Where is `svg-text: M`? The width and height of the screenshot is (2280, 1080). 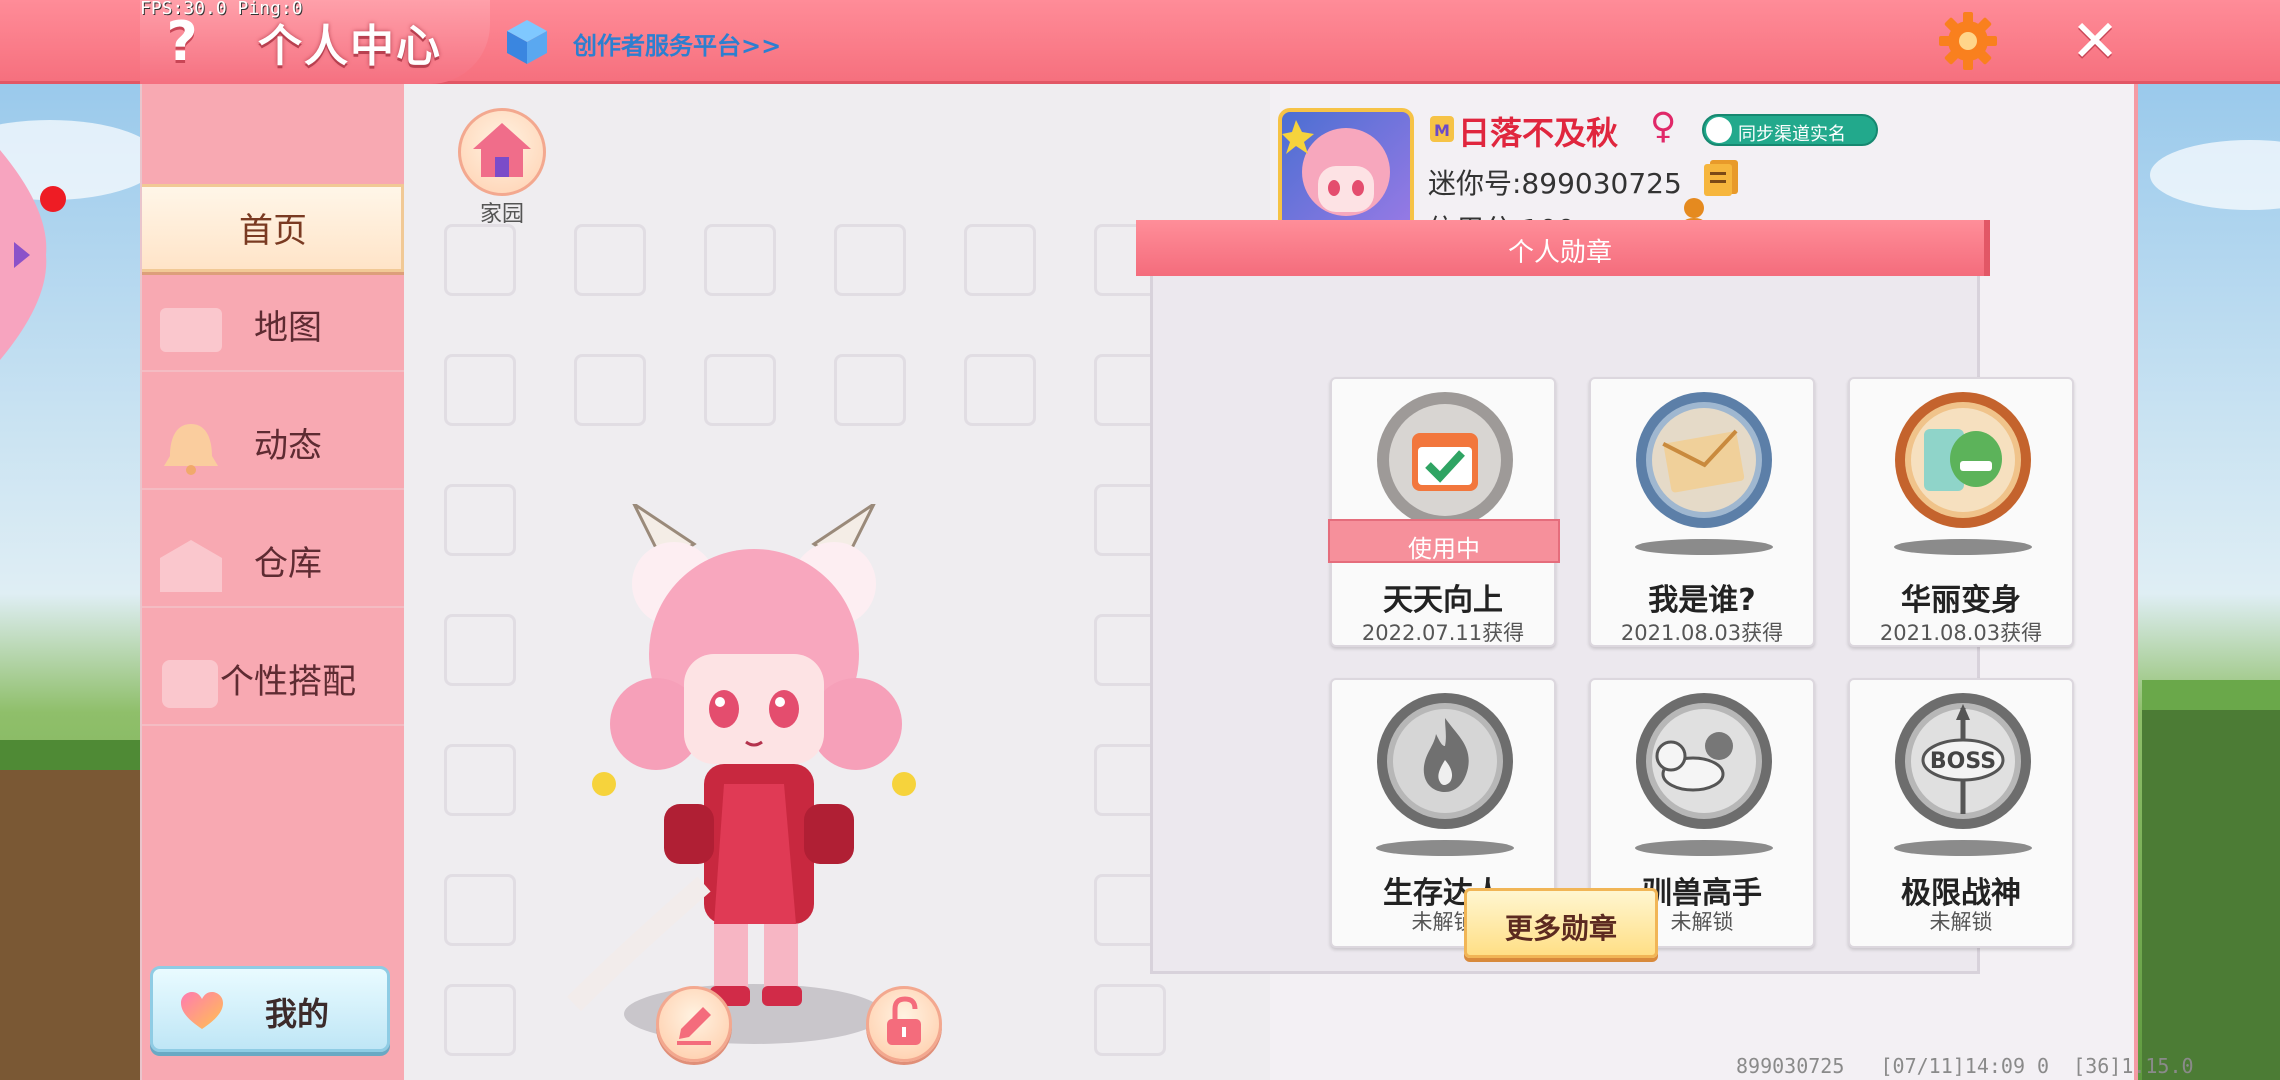 svg-text: M is located at coordinates (1442, 130).